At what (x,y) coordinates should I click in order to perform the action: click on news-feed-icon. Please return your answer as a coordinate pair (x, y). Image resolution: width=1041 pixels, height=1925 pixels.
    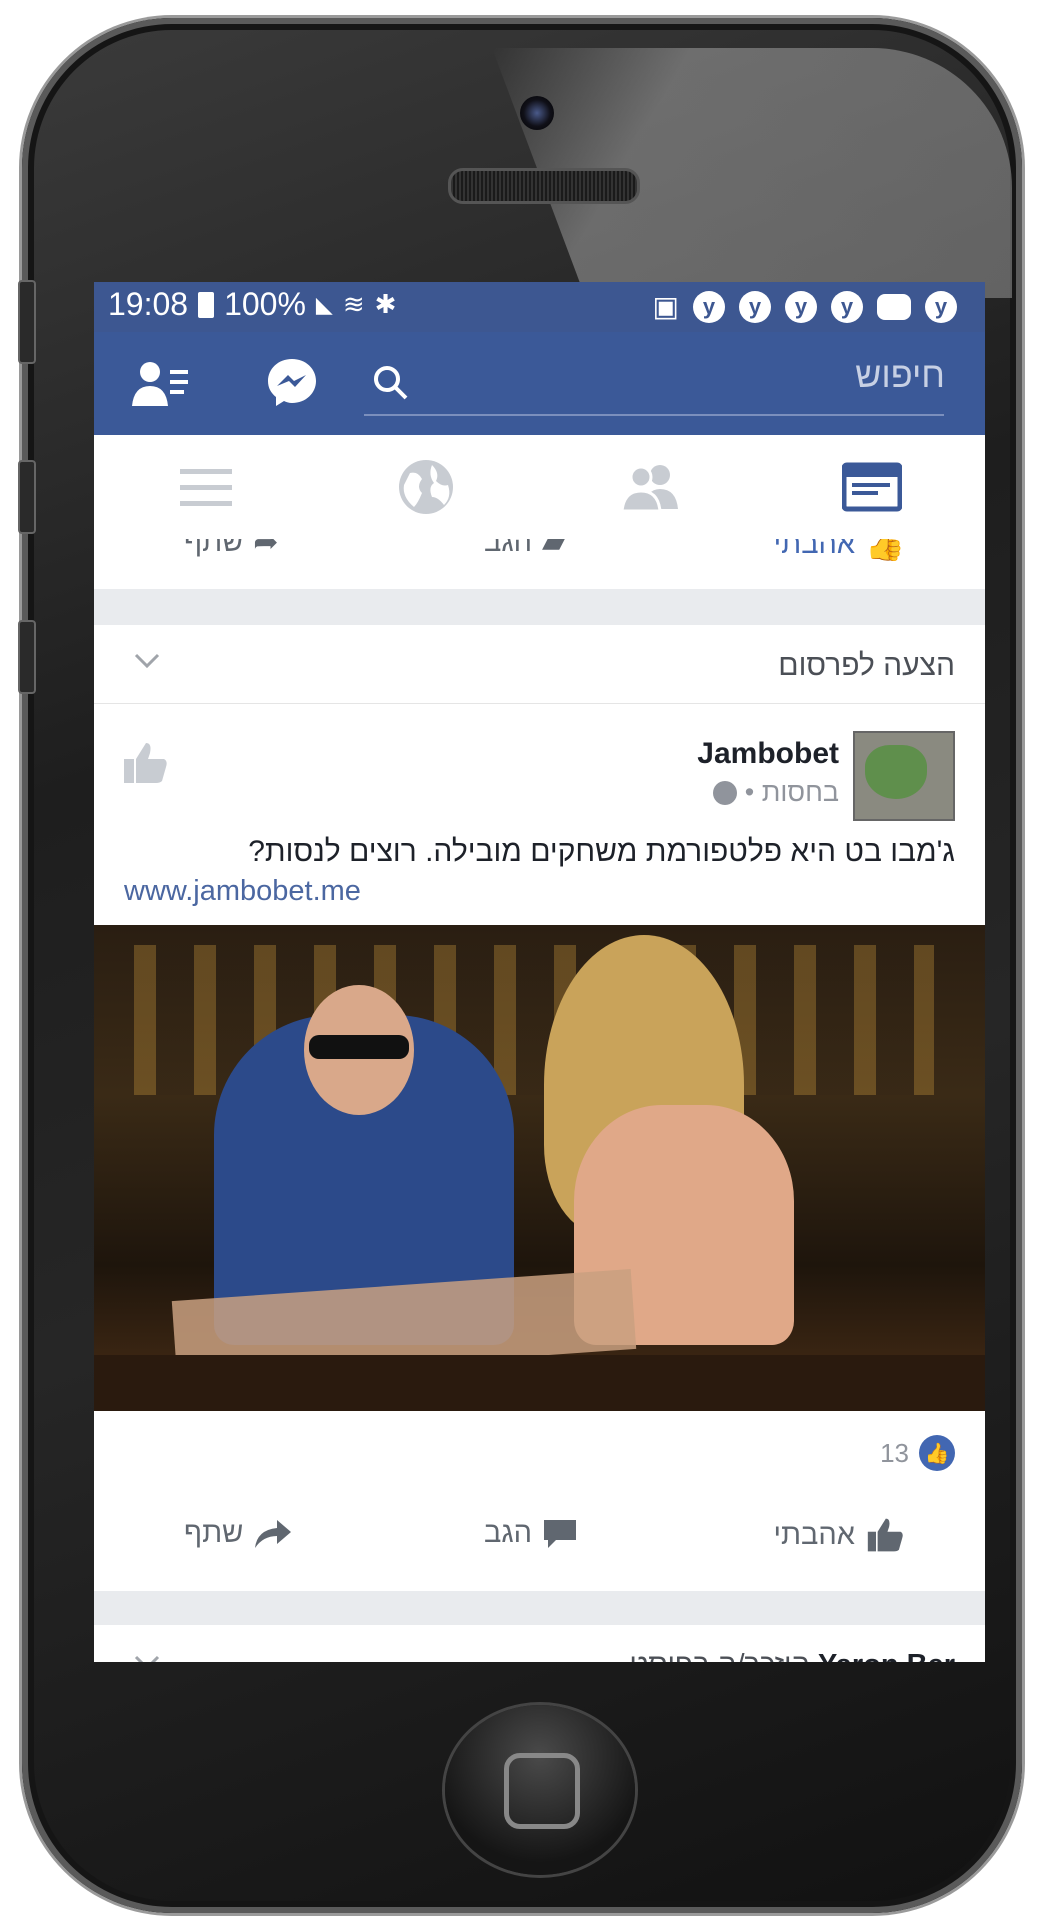
    Looking at the image, I should click on (872, 487).